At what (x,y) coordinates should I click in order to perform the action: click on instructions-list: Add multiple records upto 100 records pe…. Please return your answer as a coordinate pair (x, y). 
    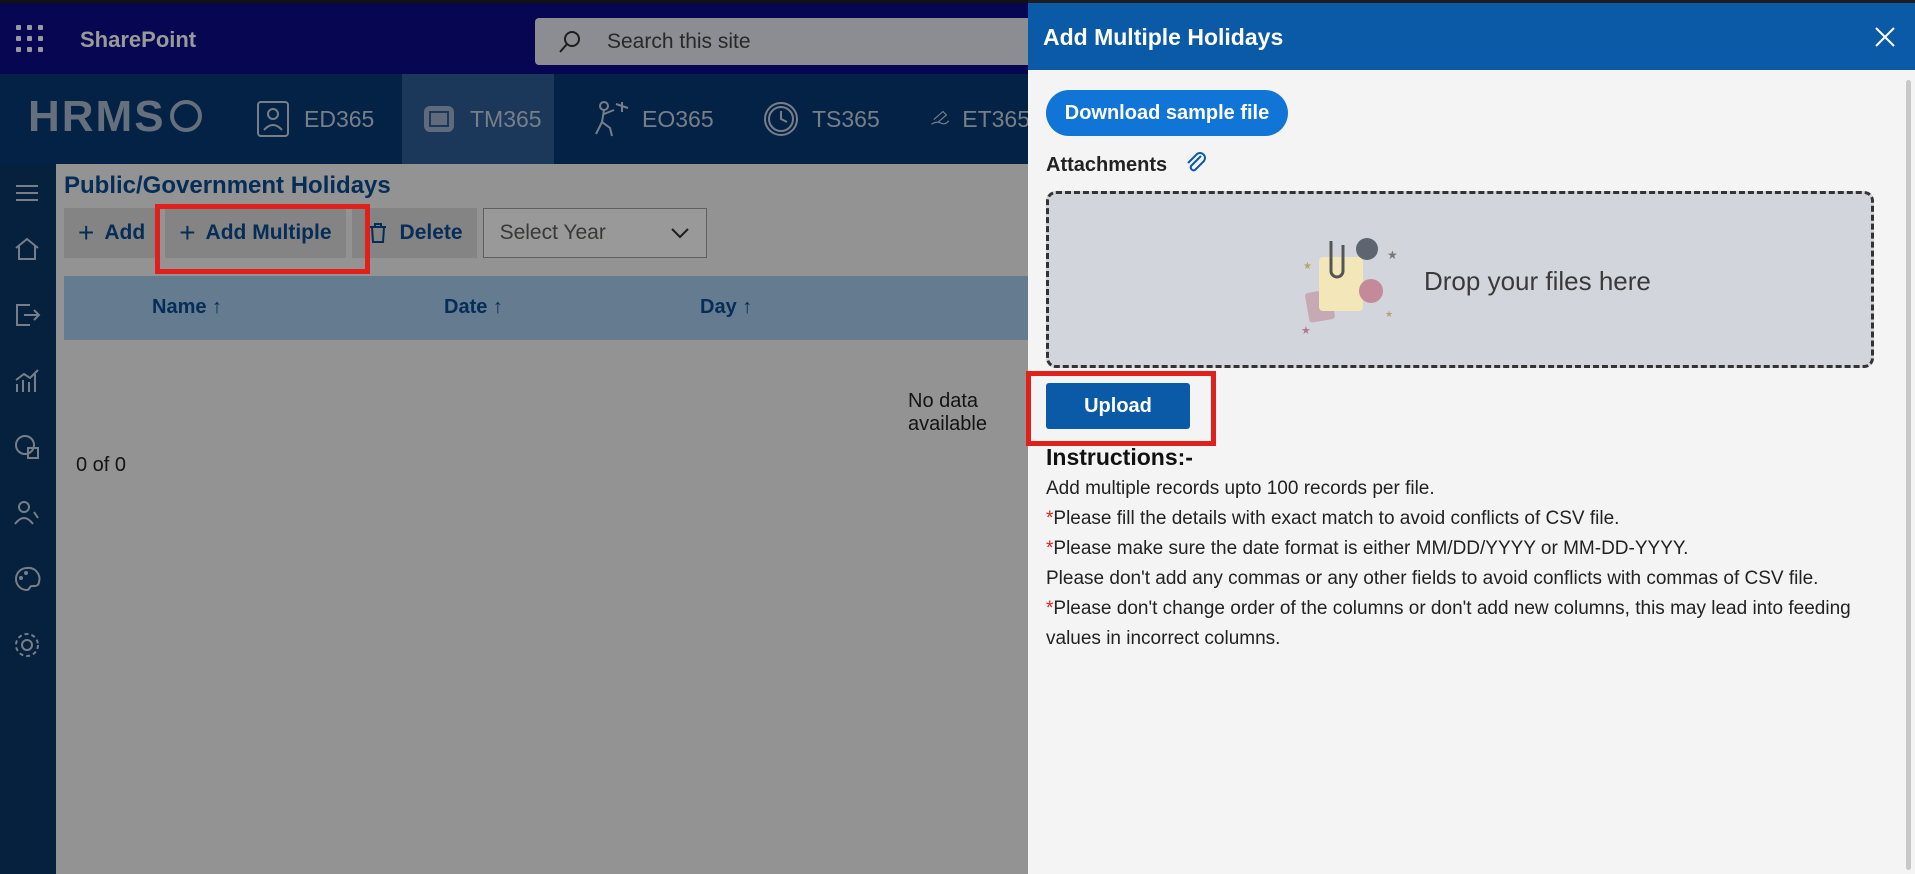
    Looking at the image, I should click on (1466, 564).